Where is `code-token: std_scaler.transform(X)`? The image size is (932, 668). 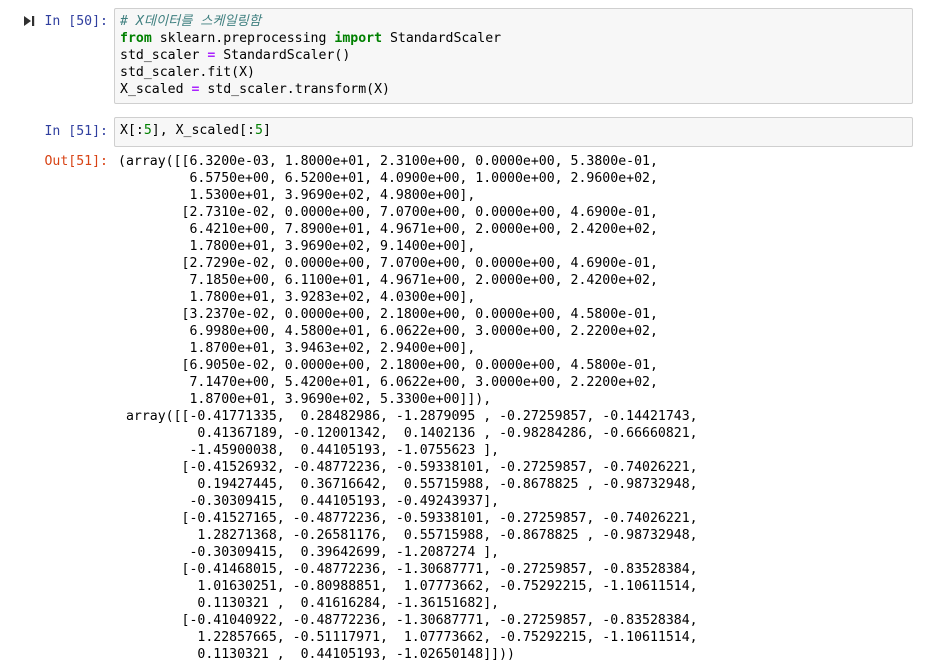 code-token: std_scaler.transform(X) is located at coordinates (294, 89).